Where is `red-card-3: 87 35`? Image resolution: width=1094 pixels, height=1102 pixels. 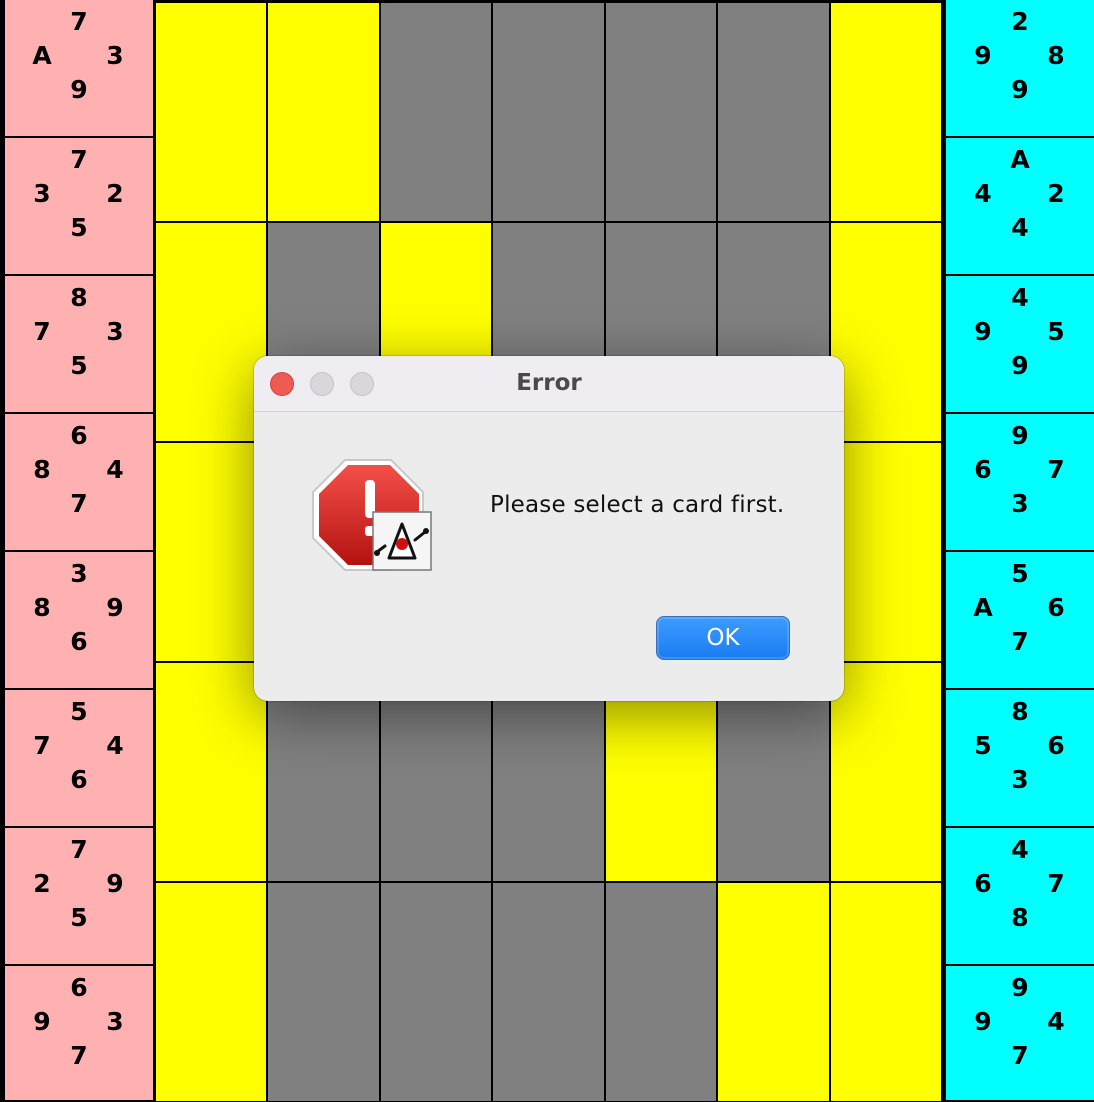
red-card-3: 87 35 is located at coordinates (79, 345).